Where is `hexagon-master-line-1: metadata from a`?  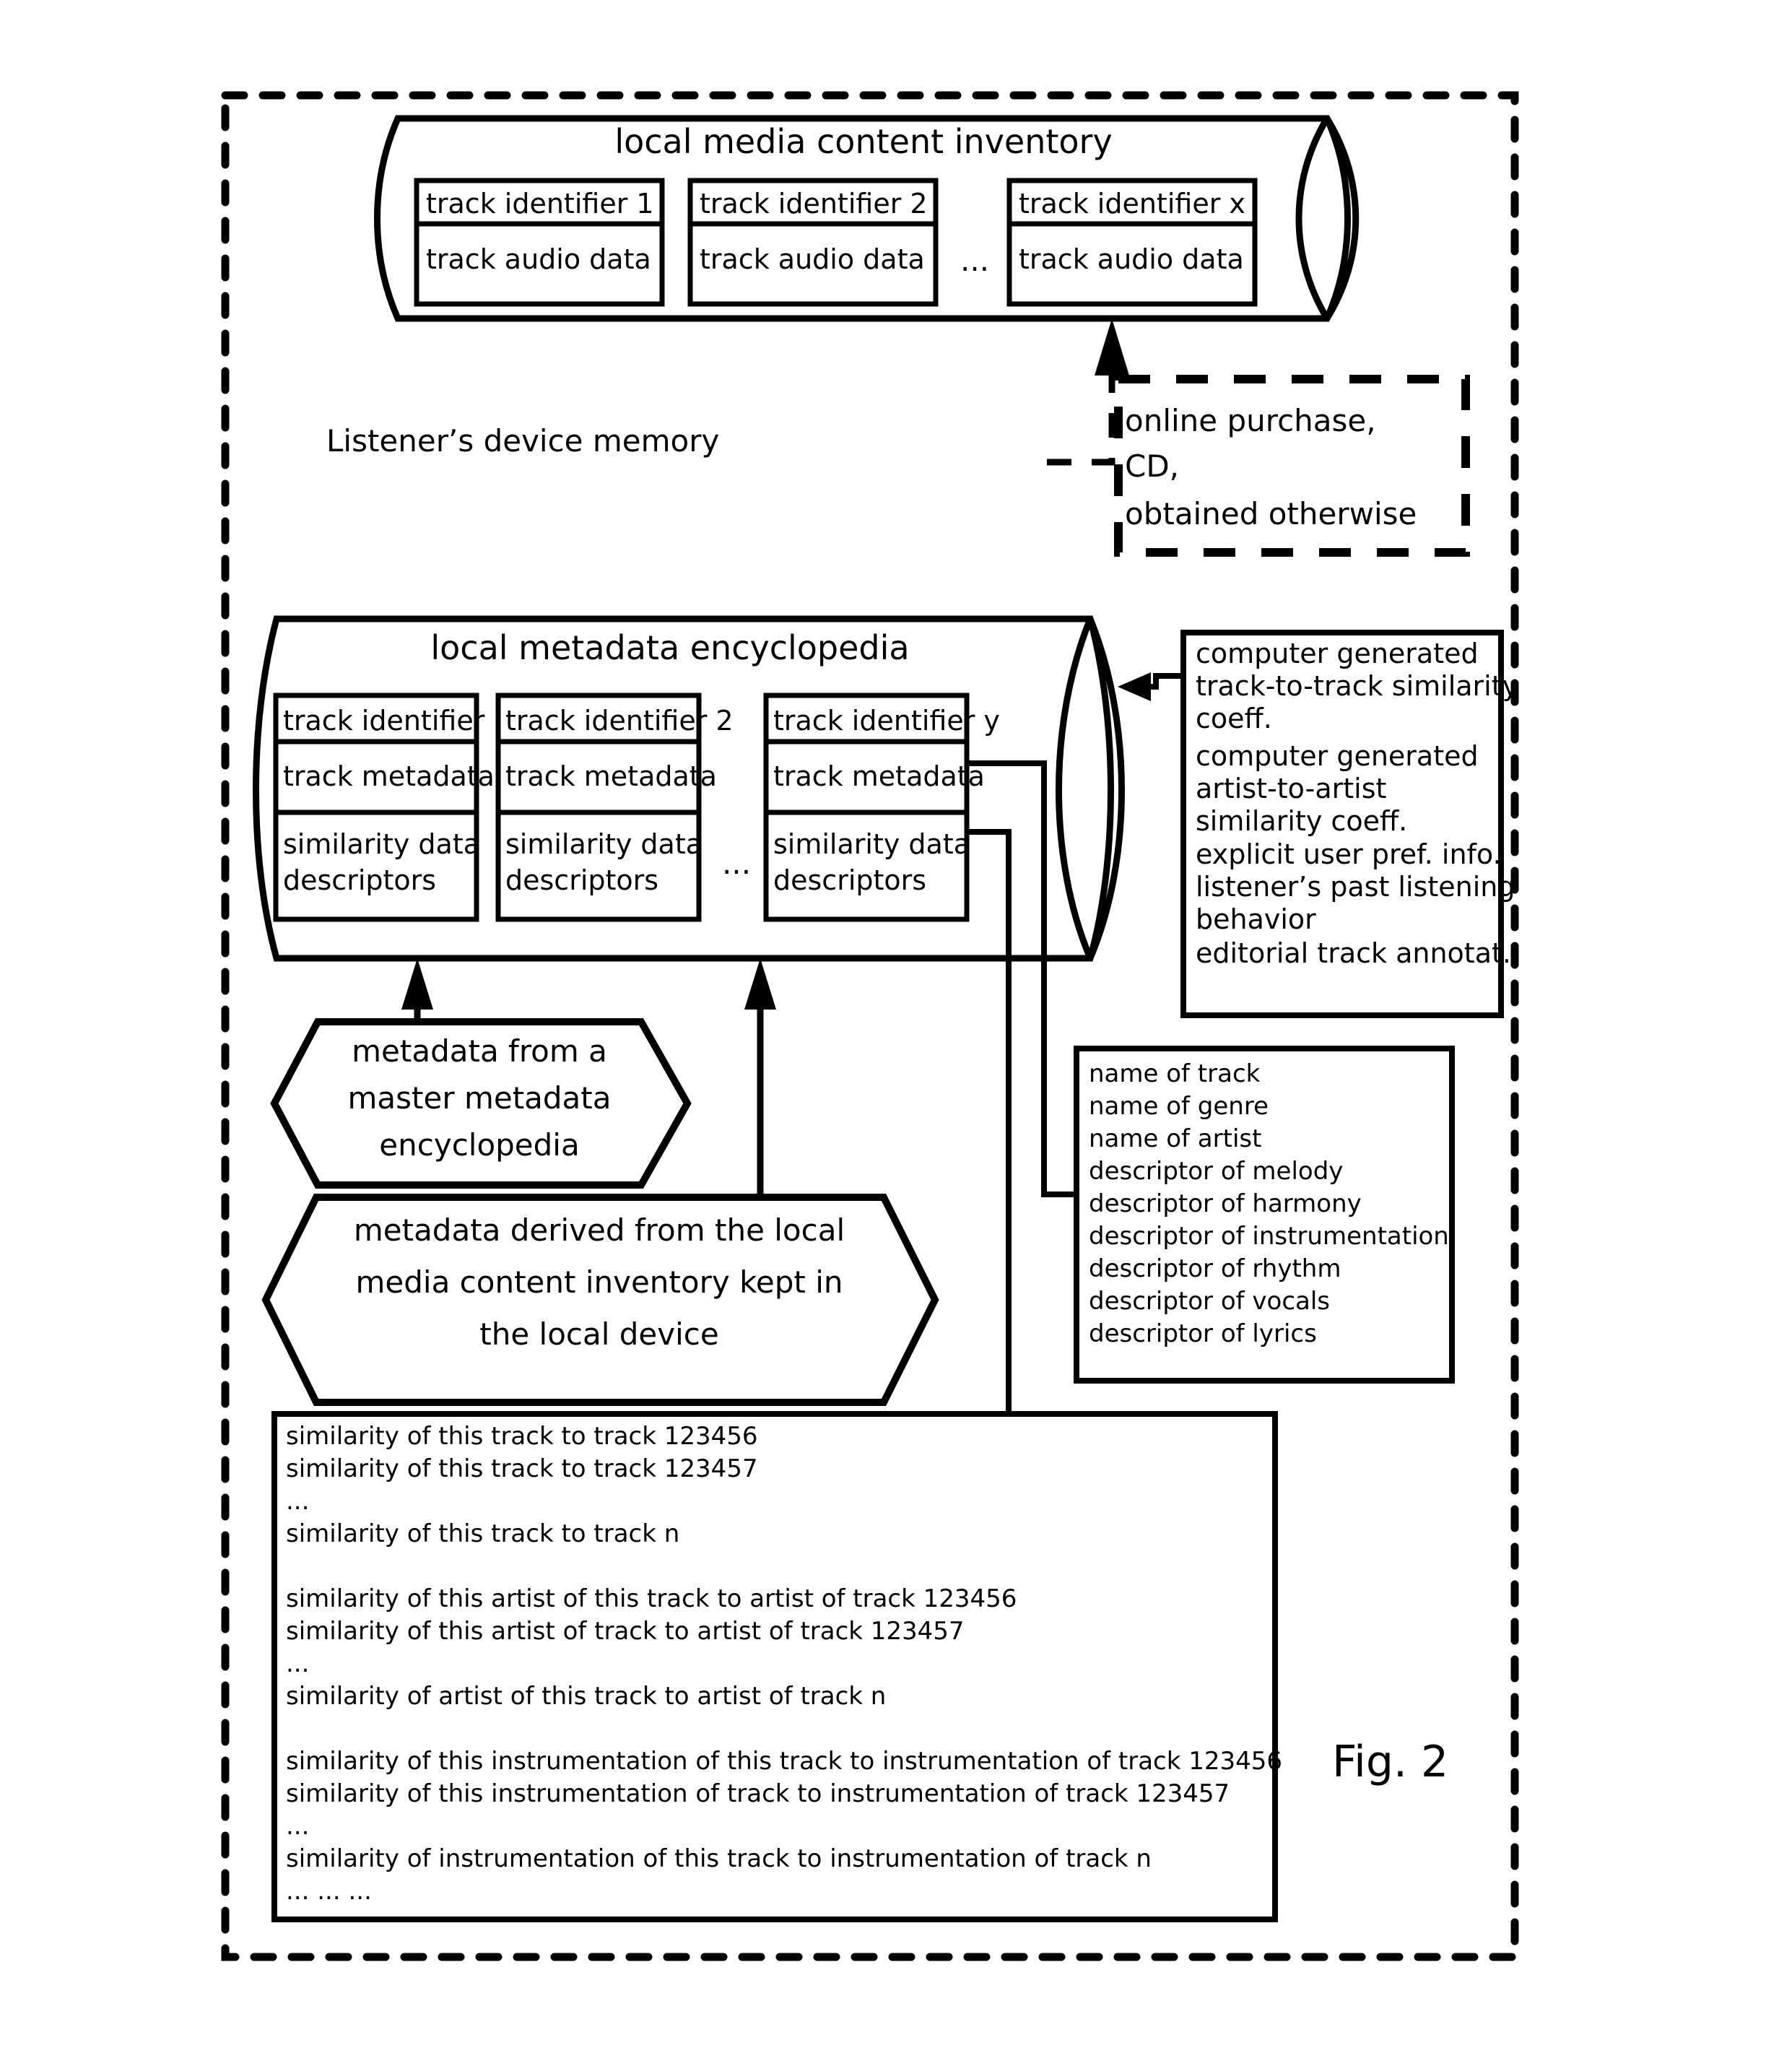 hexagon-master-line-1: metadata from a is located at coordinates (479, 1051).